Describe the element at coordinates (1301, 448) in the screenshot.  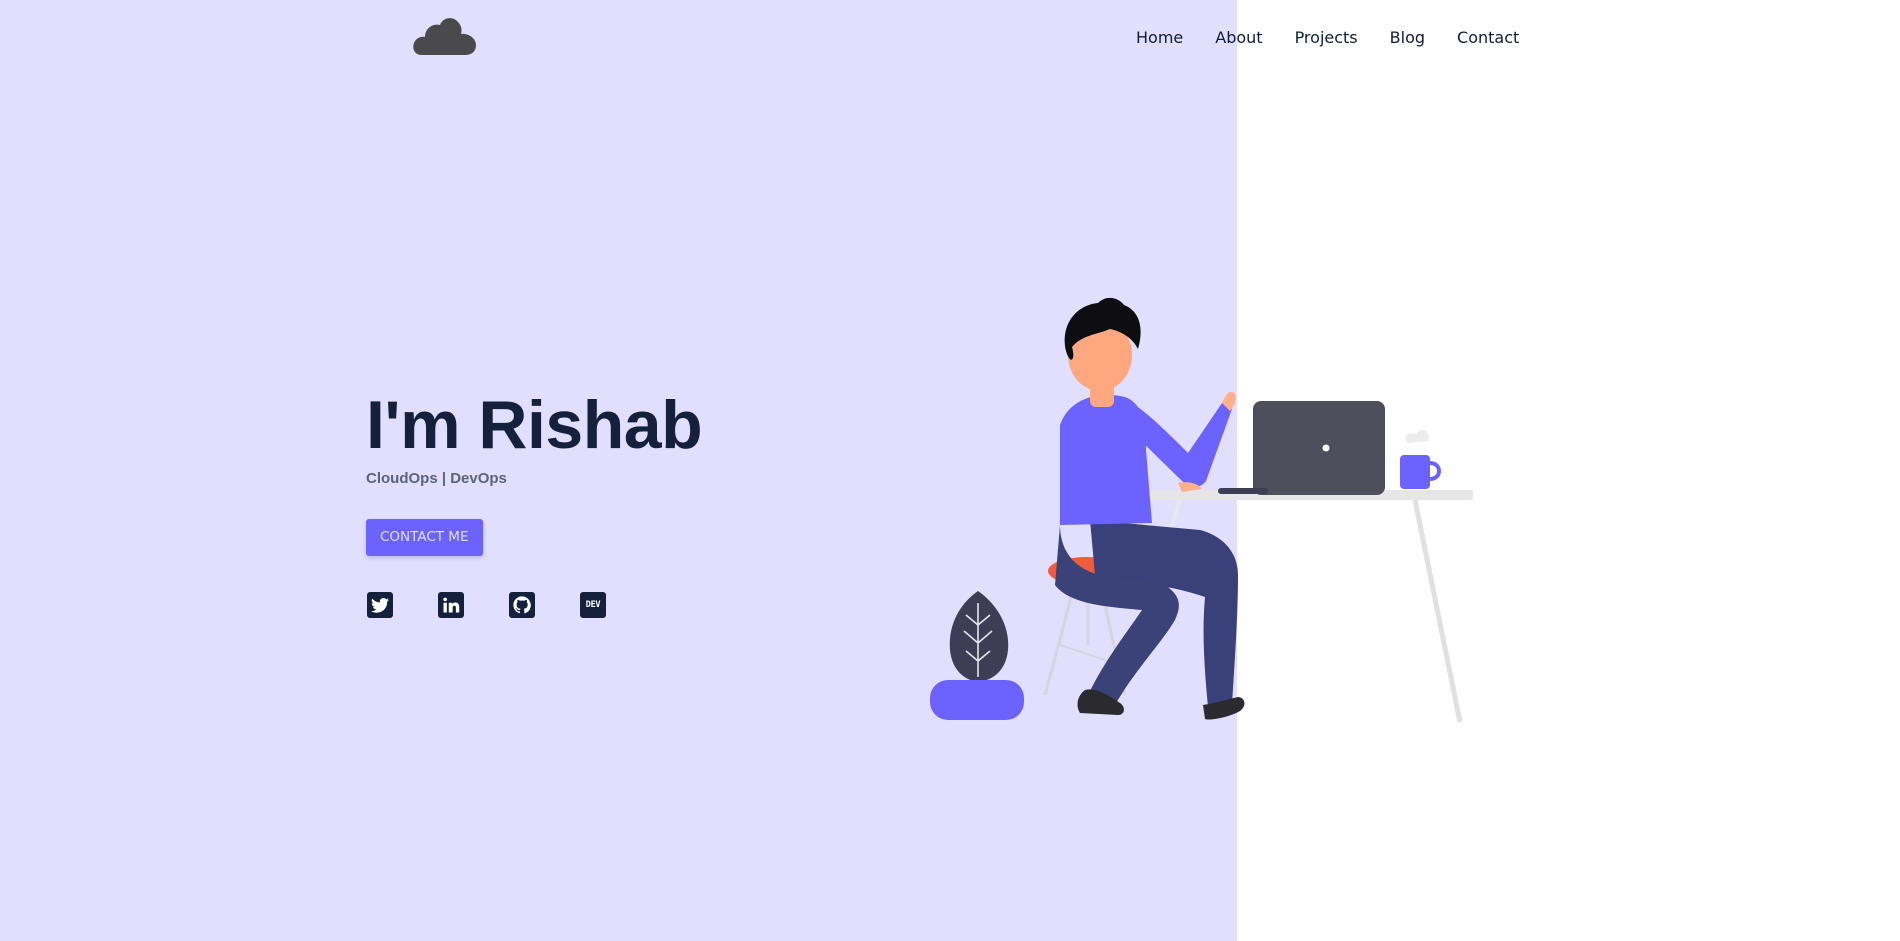
I see `laptop-illustration` at that location.